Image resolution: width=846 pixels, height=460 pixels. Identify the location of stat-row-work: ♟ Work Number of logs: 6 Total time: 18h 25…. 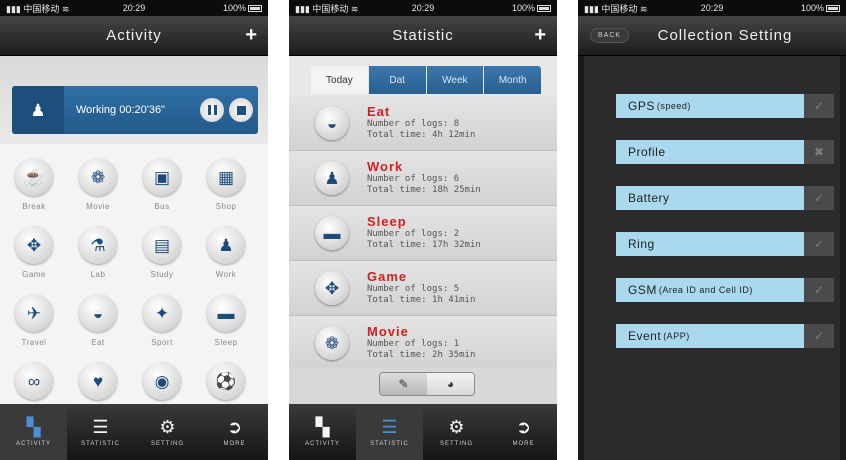
(423, 178).